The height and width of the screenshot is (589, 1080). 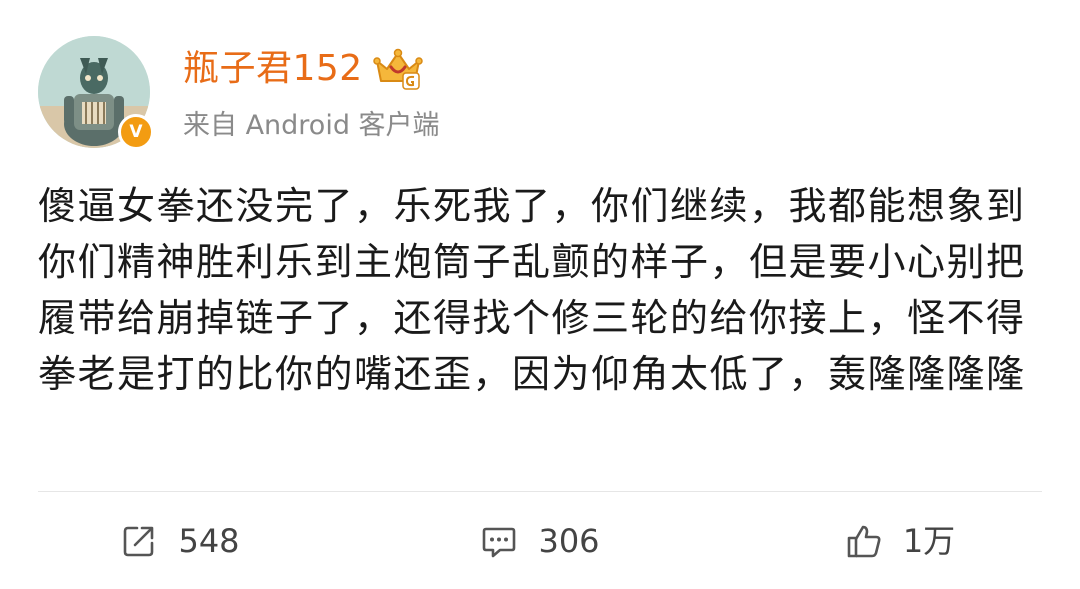 What do you see at coordinates (929, 540) in the screenshot?
I see `like-count: 1万` at bounding box center [929, 540].